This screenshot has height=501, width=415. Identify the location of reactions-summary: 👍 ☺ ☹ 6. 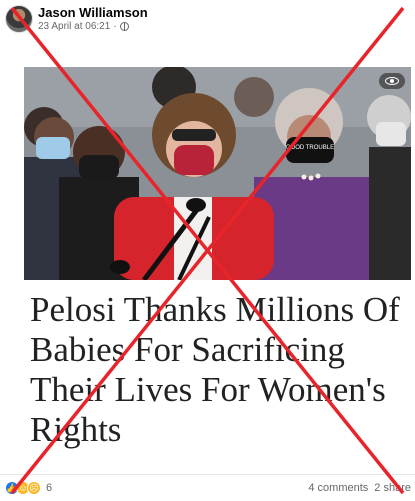
(28, 488).